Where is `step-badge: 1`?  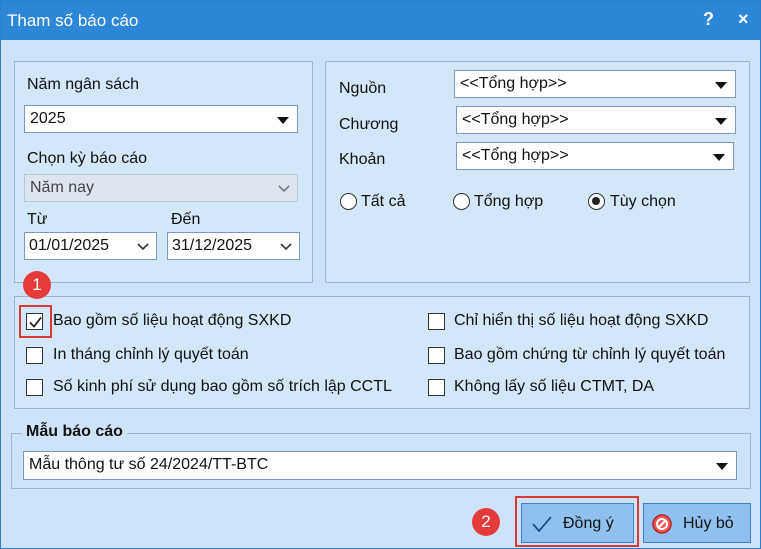
step-badge: 1 is located at coordinates (37, 285).